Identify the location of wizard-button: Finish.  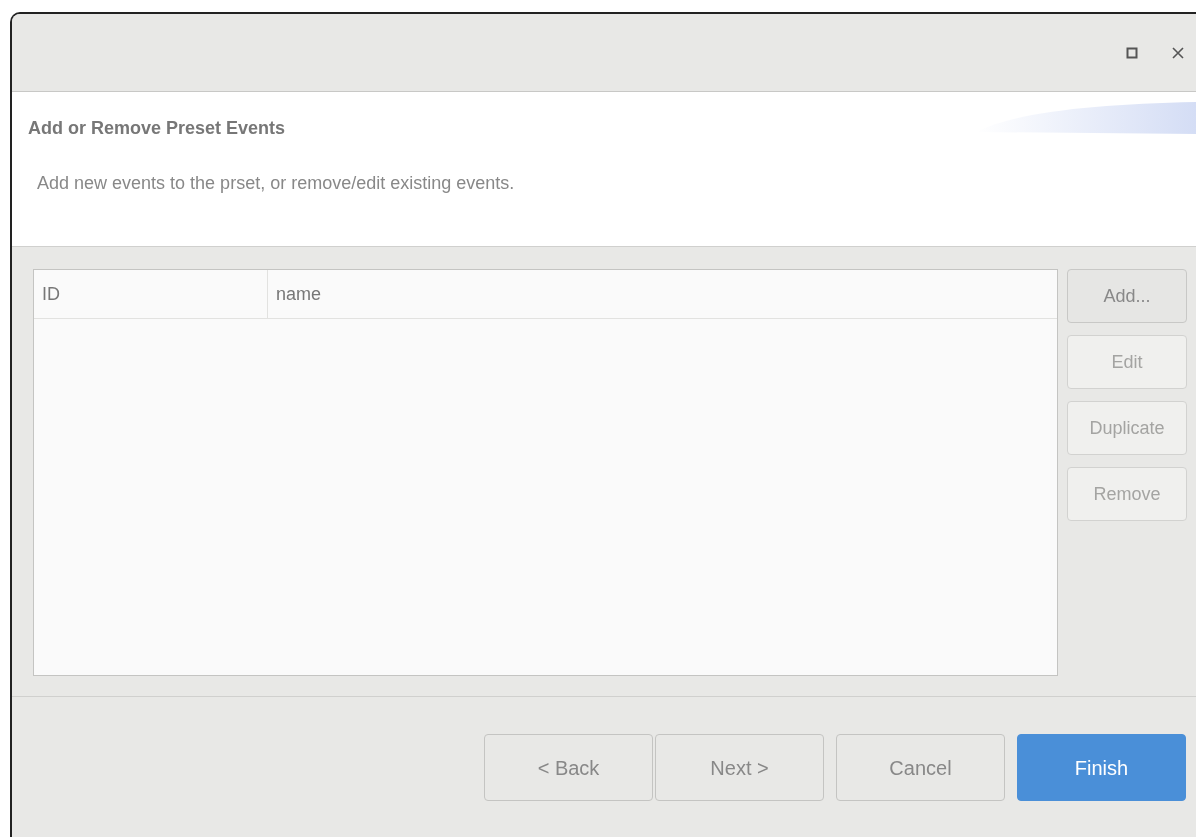
(1101, 767).